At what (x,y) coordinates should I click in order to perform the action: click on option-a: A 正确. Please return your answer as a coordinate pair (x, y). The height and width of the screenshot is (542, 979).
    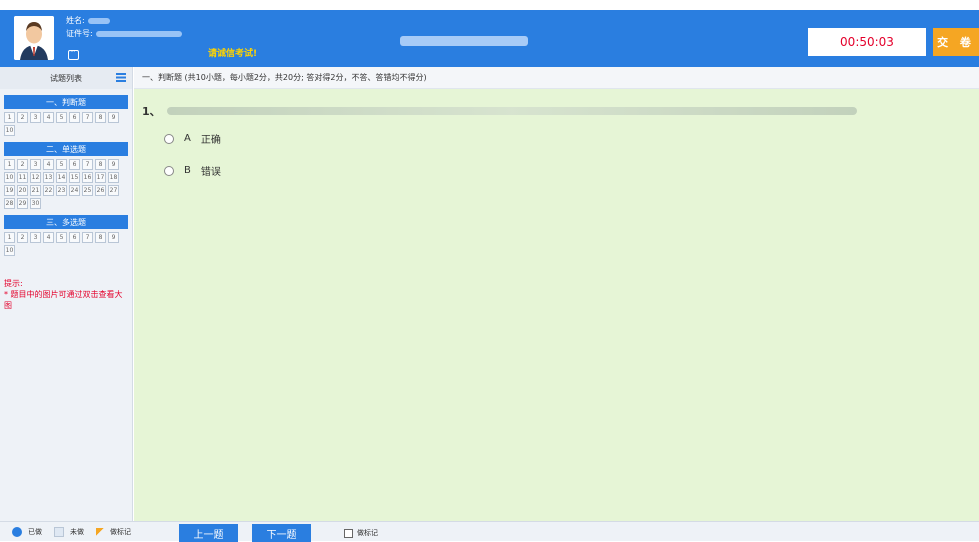
    Looking at the image, I should click on (192, 138).